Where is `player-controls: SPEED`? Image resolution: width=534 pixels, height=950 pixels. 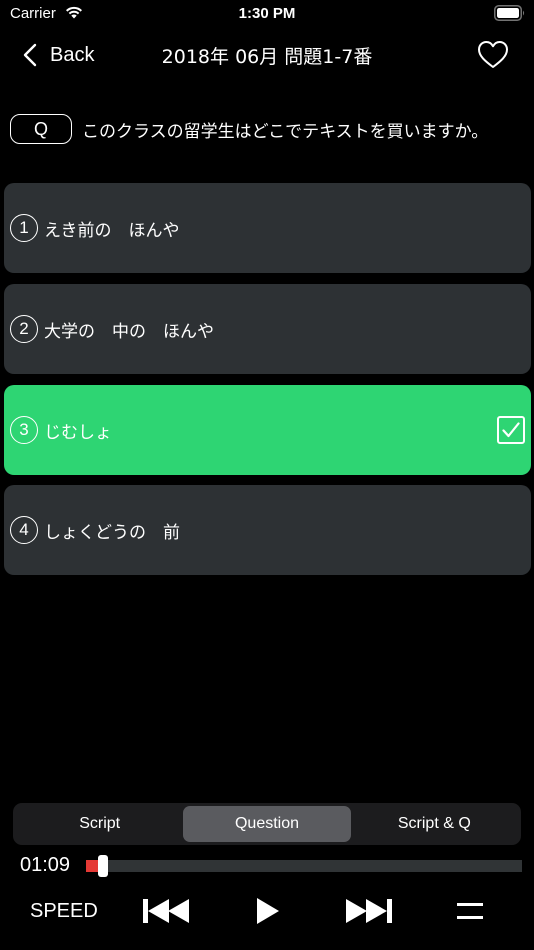
player-controls: SPEED is located at coordinates (267, 912).